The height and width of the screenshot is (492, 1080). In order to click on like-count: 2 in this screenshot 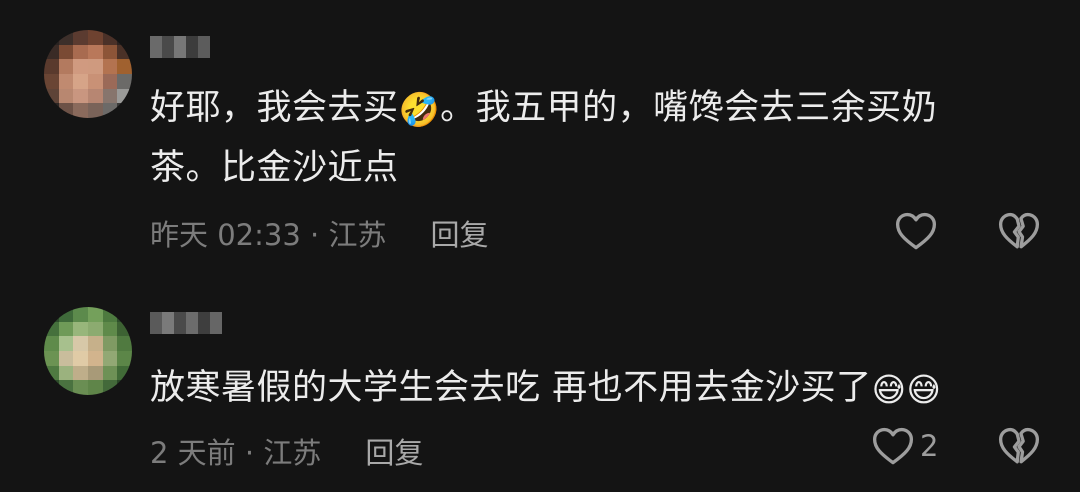, I will do `click(929, 446)`.